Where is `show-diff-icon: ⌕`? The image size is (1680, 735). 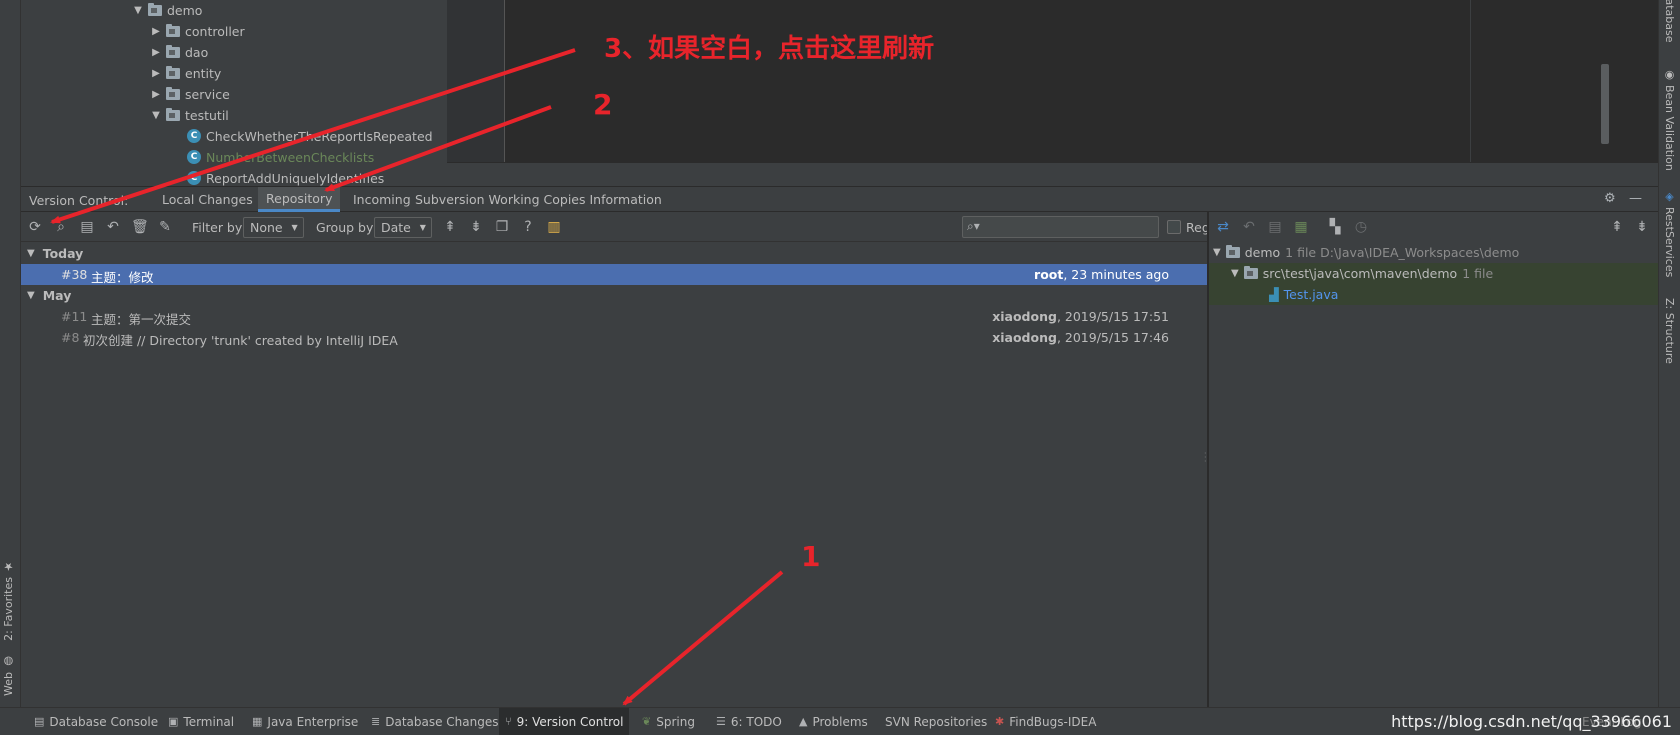 show-diff-icon: ⌕ is located at coordinates (61, 227).